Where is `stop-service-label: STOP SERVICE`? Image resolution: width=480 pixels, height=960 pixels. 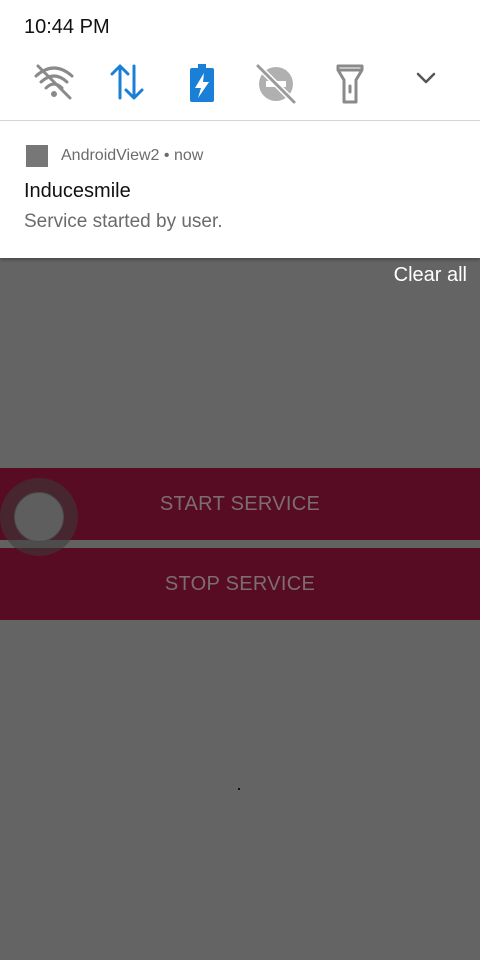
stop-service-label: STOP SERVICE is located at coordinates (240, 583).